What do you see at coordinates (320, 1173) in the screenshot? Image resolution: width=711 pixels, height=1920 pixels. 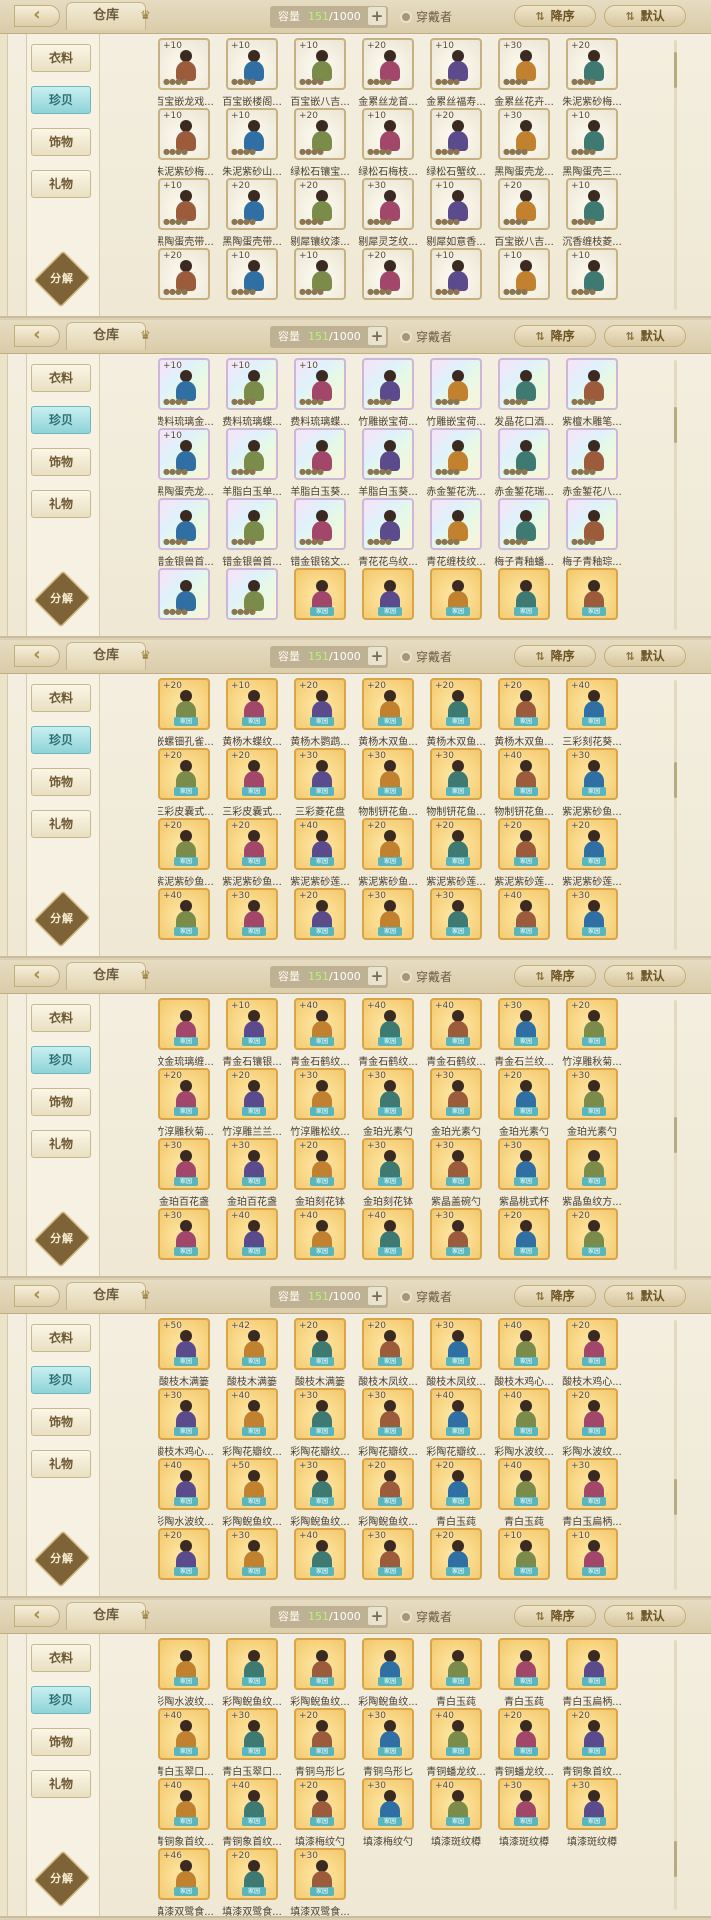 I see `inventory-item: +20 家园 金珀刻花钵` at bounding box center [320, 1173].